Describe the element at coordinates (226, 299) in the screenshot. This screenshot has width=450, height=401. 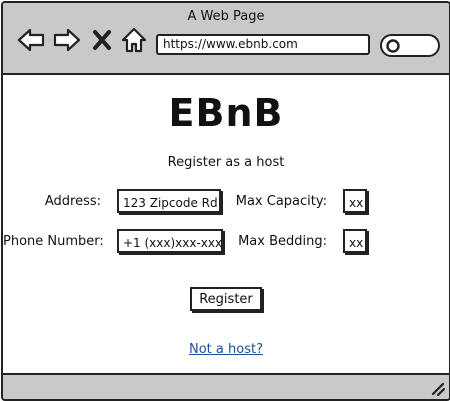
I see `register-button: Register` at that location.